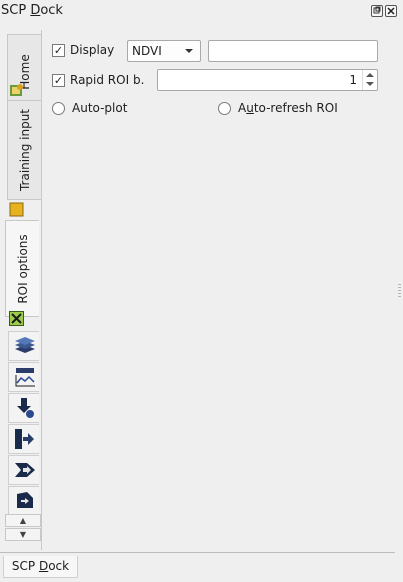 This screenshot has width=403, height=582. I want to click on export-icon, so click(25, 470).